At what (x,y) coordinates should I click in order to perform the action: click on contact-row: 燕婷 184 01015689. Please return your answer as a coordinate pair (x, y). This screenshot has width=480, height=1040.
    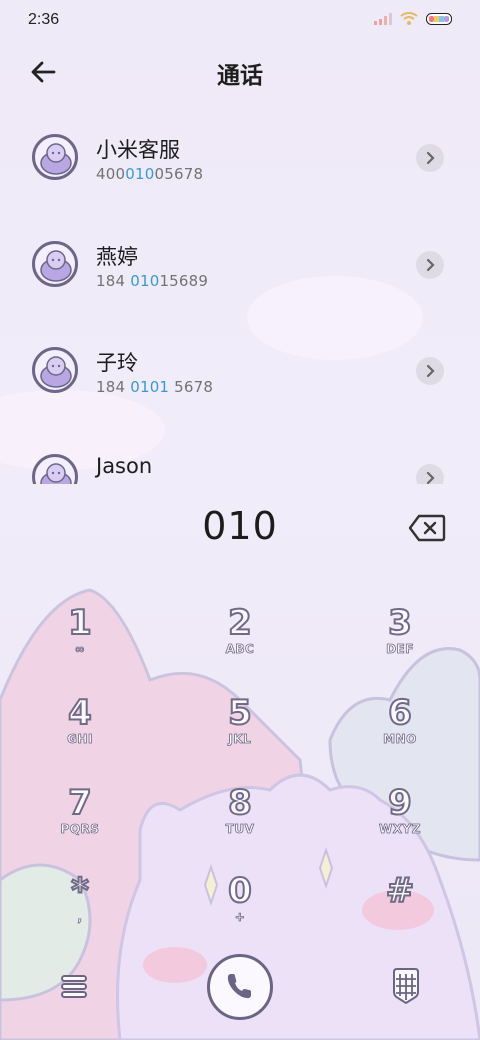
    Looking at the image, I should click on (240, 272).